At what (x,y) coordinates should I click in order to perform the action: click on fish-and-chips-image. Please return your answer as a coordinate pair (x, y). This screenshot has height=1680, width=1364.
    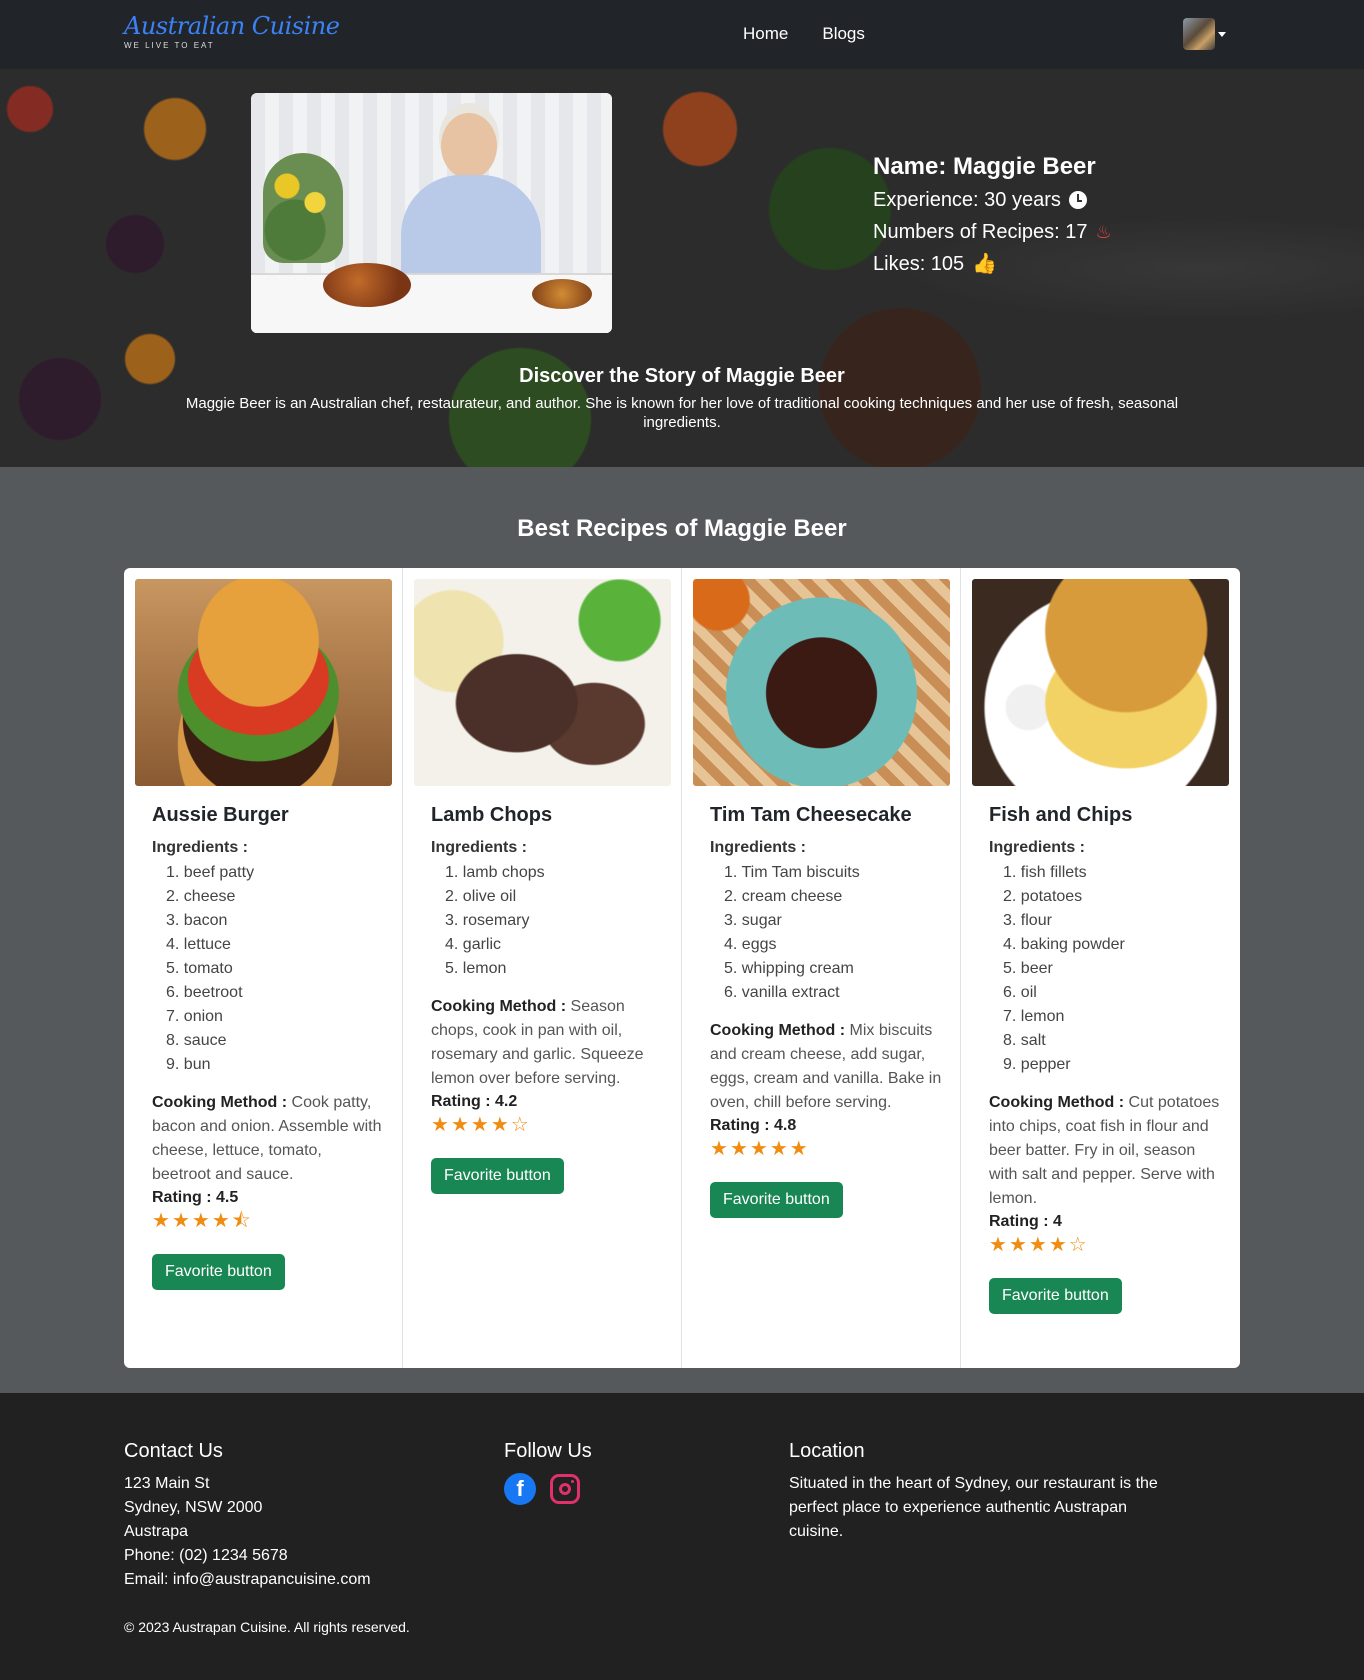
    Looking at the image, I should click on (1100, 682).